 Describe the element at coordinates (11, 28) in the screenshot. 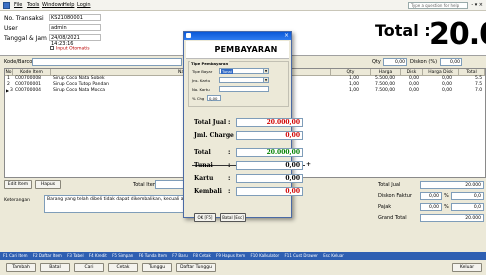

I see `user-label: User` at that location.